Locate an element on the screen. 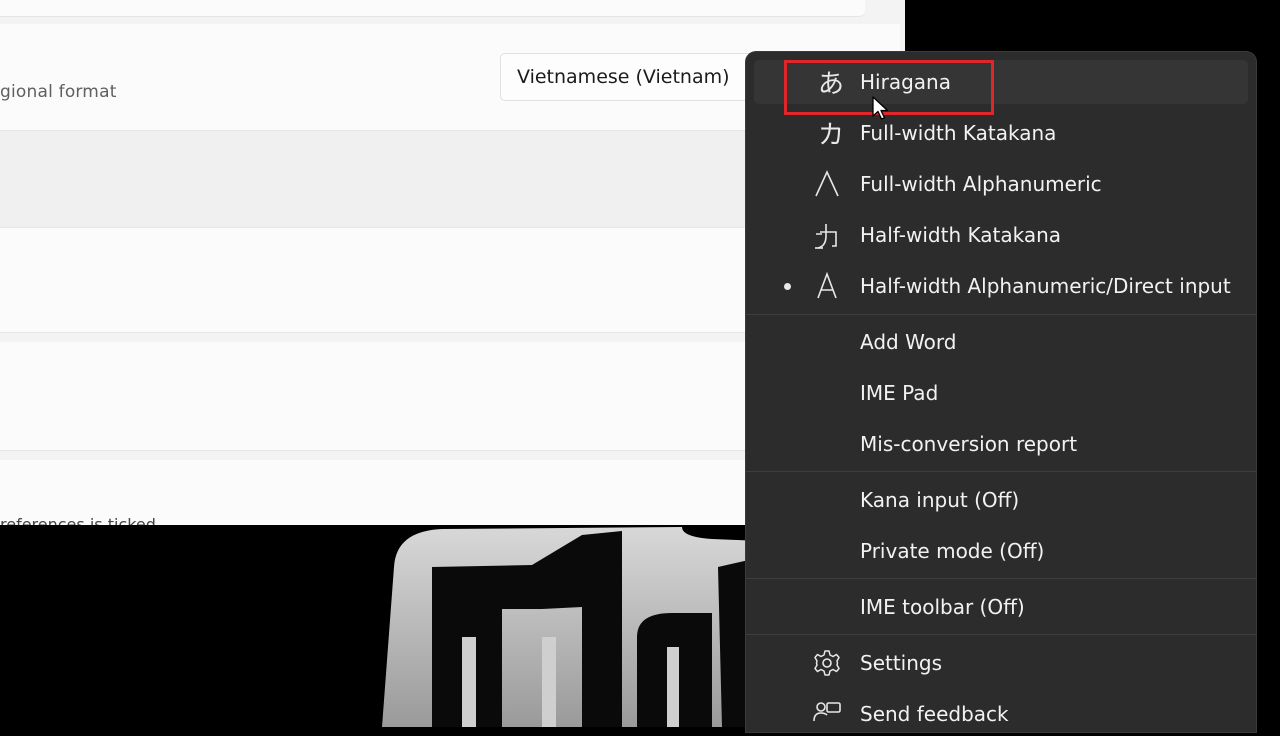 This screenshot has height=736, width=1280. menu-item-label: Send feedback is located at coordinates (934, 714).